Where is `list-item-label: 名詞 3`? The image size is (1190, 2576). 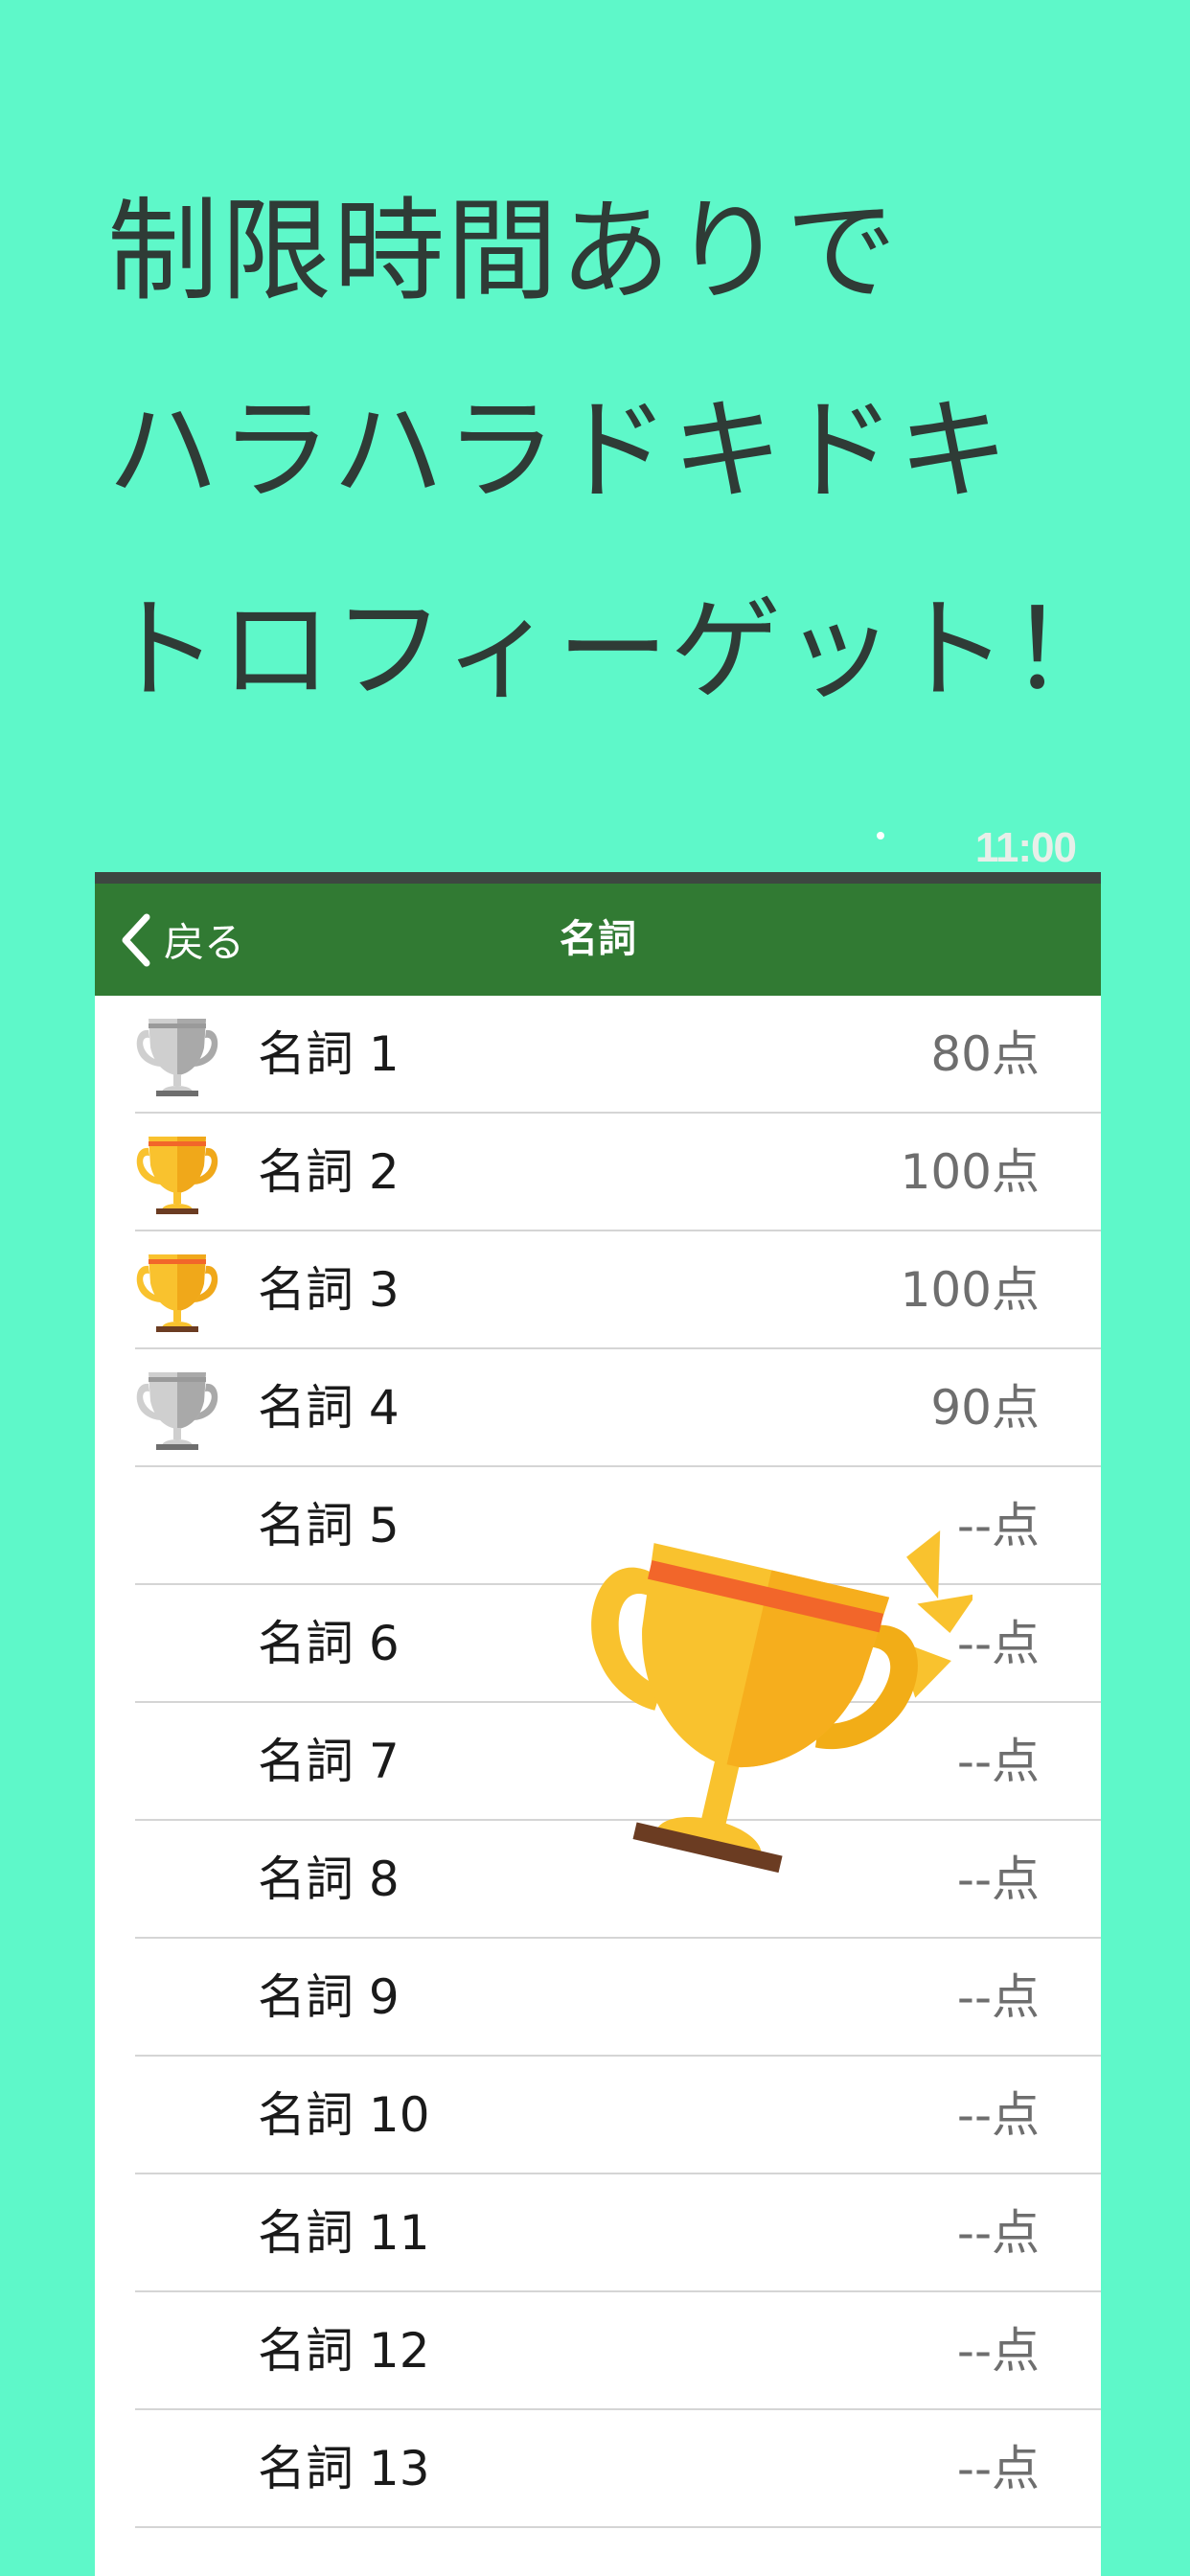
list-item-label: 名詞 3 is located at coordinates (329, 1290).